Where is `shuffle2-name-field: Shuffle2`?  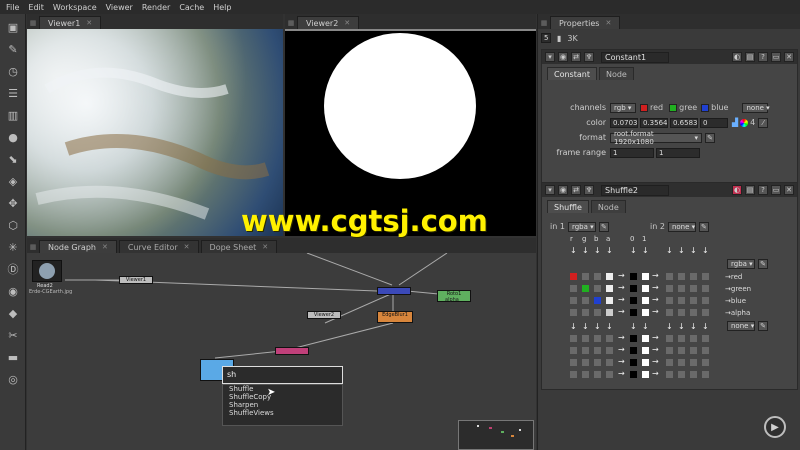 shuffle2-name-field: Shuffle2 is located at coordinates (635, 190).